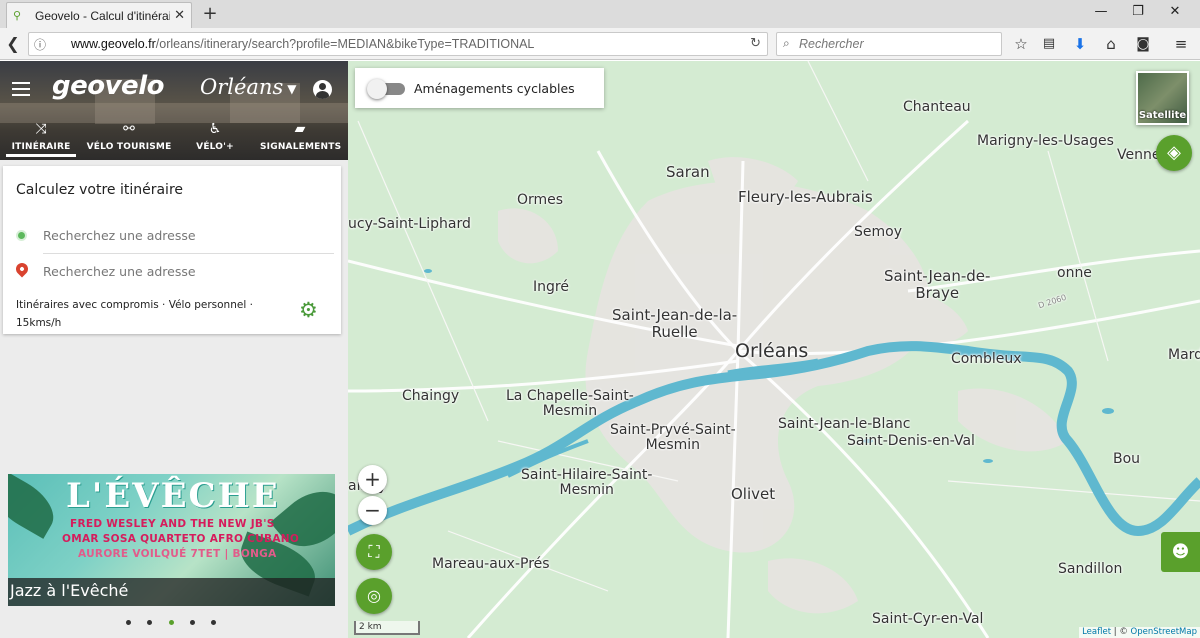 This screenshot has width=1200, height=638. What do you see at coordinates (308, 310) in the screenshot?
I see `gear-icon: ⚙` at bounding box center [308, 310].